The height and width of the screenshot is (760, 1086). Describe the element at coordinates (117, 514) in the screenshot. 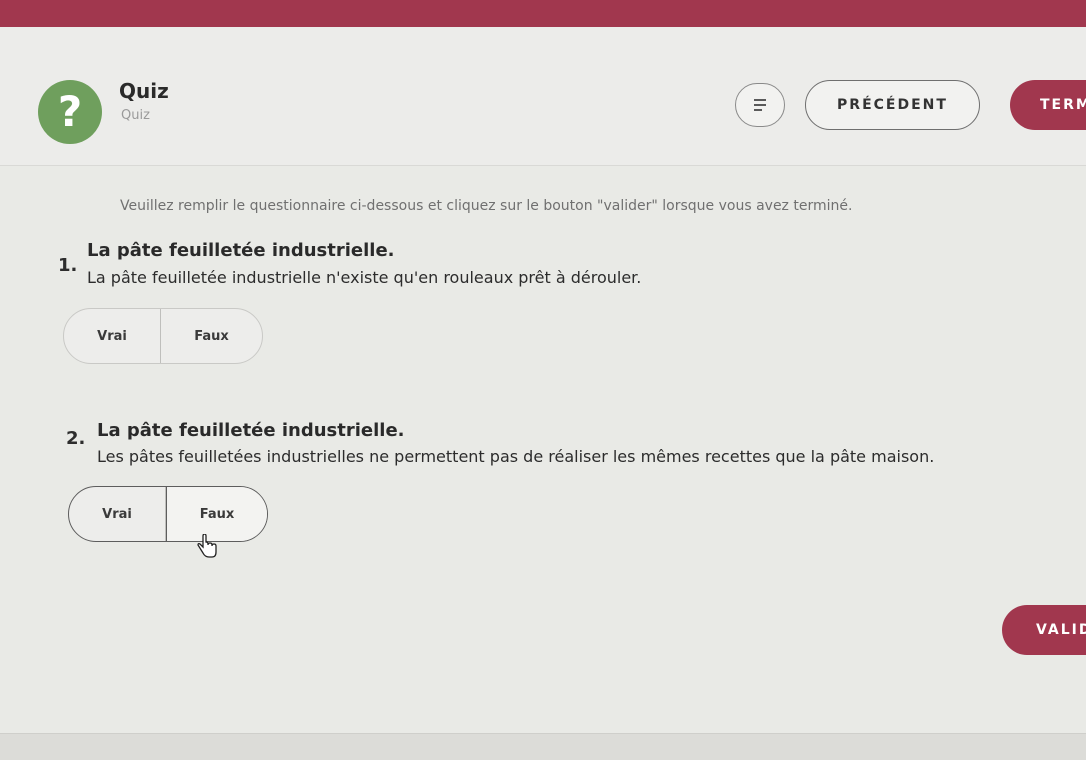

I see `question-2-option-vrai: Vrai` at that location.